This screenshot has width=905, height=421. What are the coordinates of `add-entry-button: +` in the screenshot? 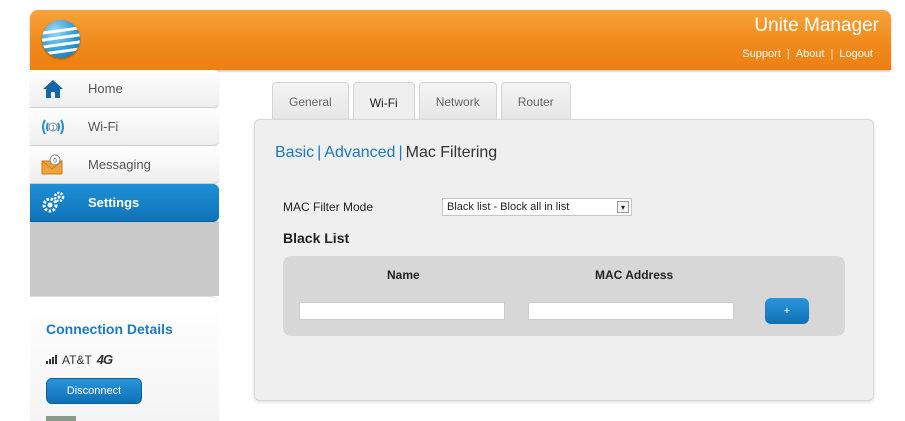 It's located at (787, 311).